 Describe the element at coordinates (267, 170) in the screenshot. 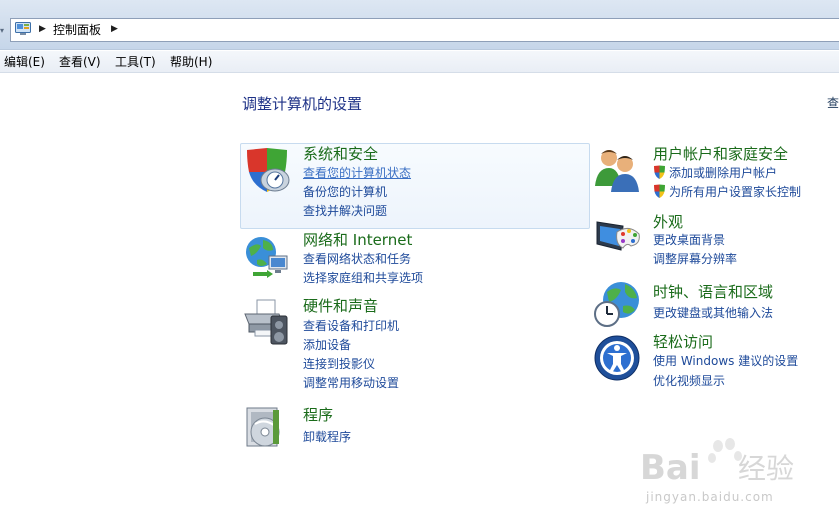

I see `shield-icon` at that location.